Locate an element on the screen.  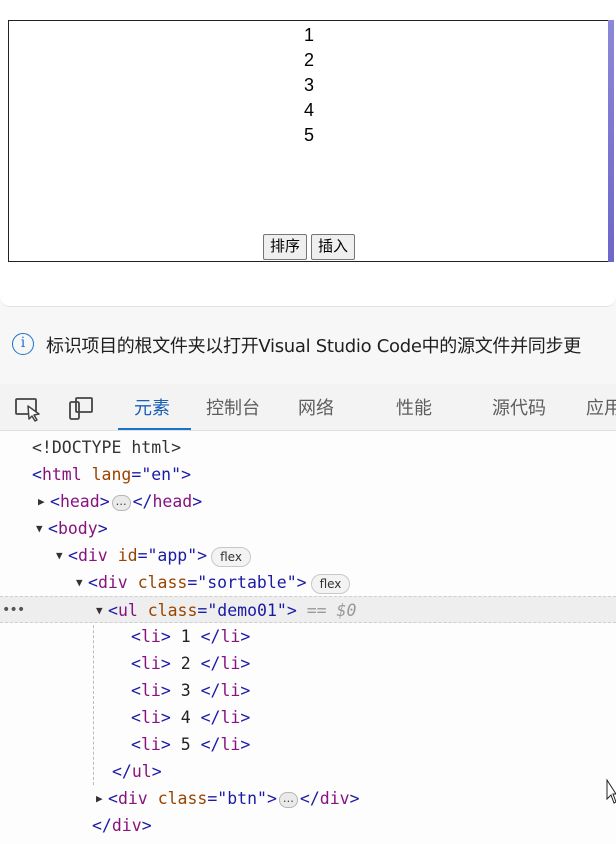
button-row: 排序 插入 is located at coordinates (309, 247).